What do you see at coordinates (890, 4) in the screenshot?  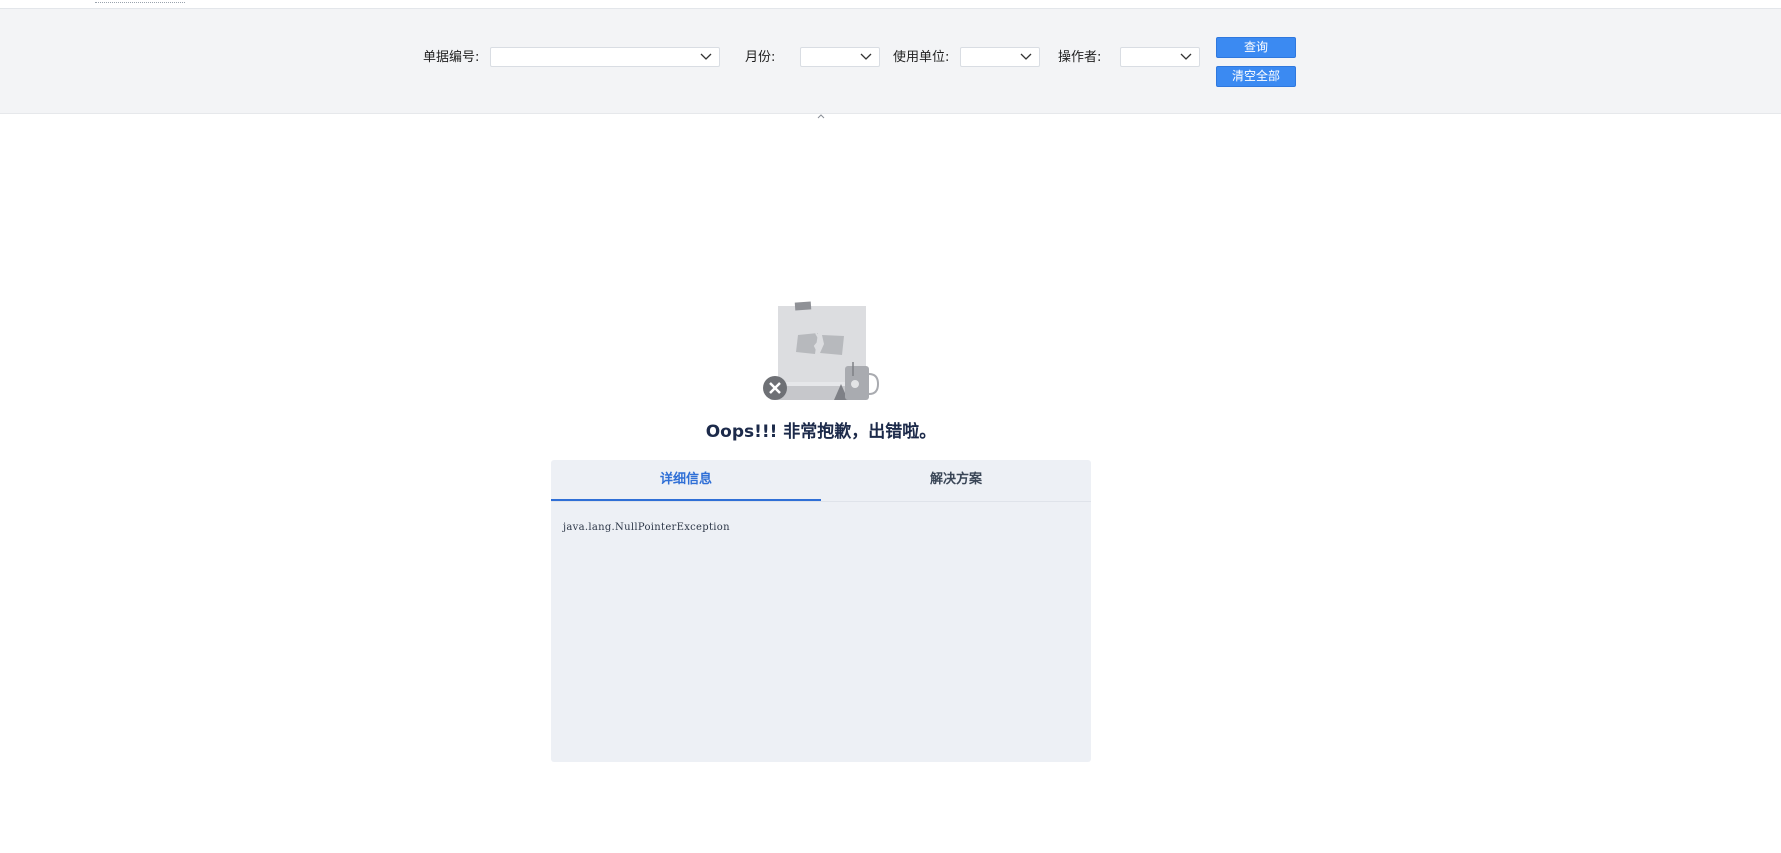 I see `top-strip` at bounding box center [890, 4].